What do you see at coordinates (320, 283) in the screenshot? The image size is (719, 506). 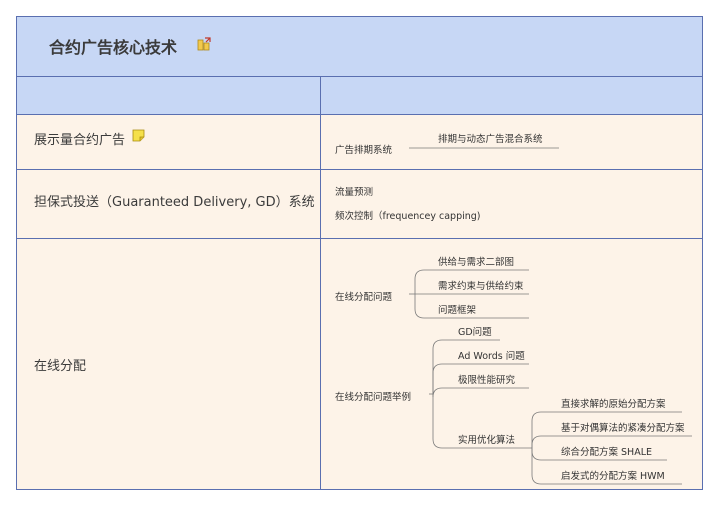 I see `column-divider` at bounding box center [320, 283].